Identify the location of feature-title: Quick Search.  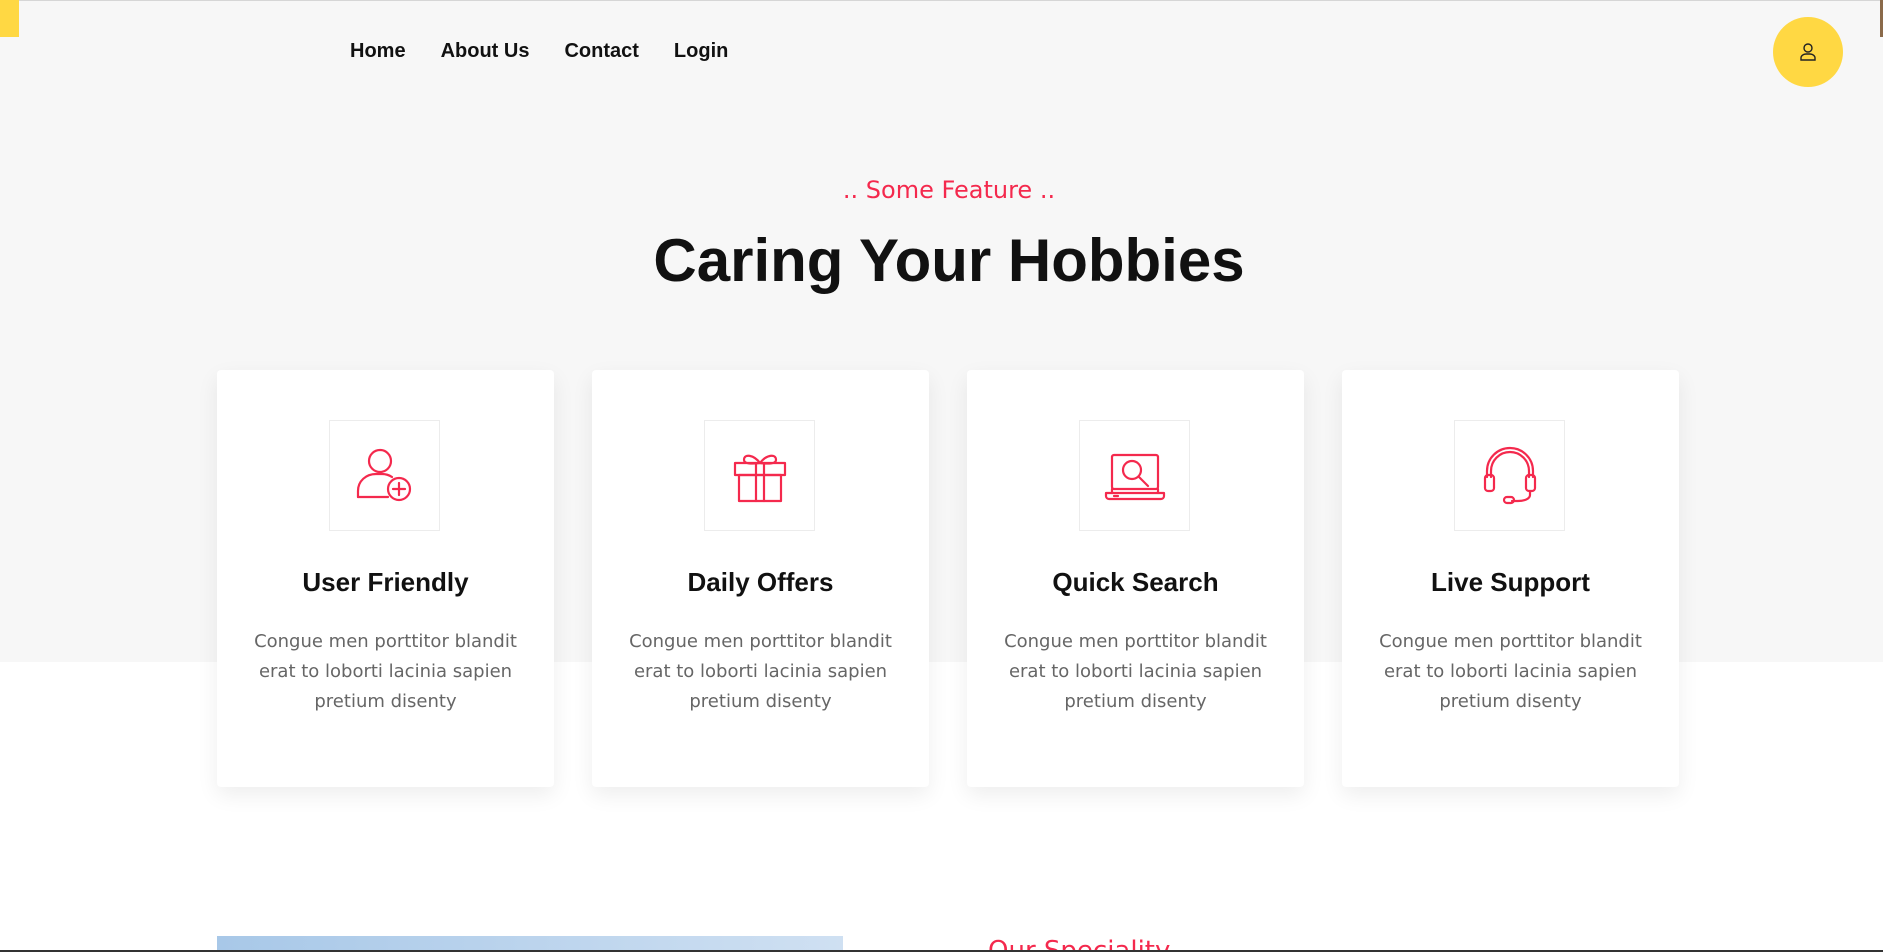
(1135, 582).